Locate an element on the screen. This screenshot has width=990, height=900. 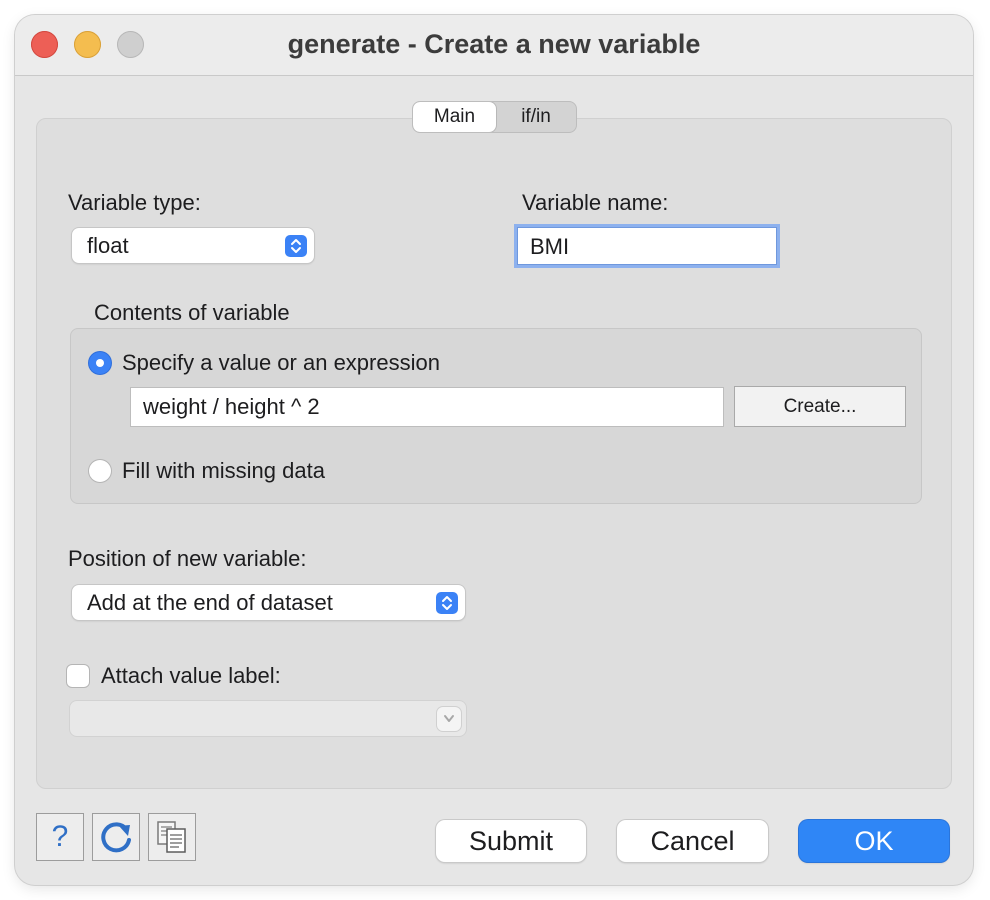
help-button: ? is located at coordinates (60, 837).